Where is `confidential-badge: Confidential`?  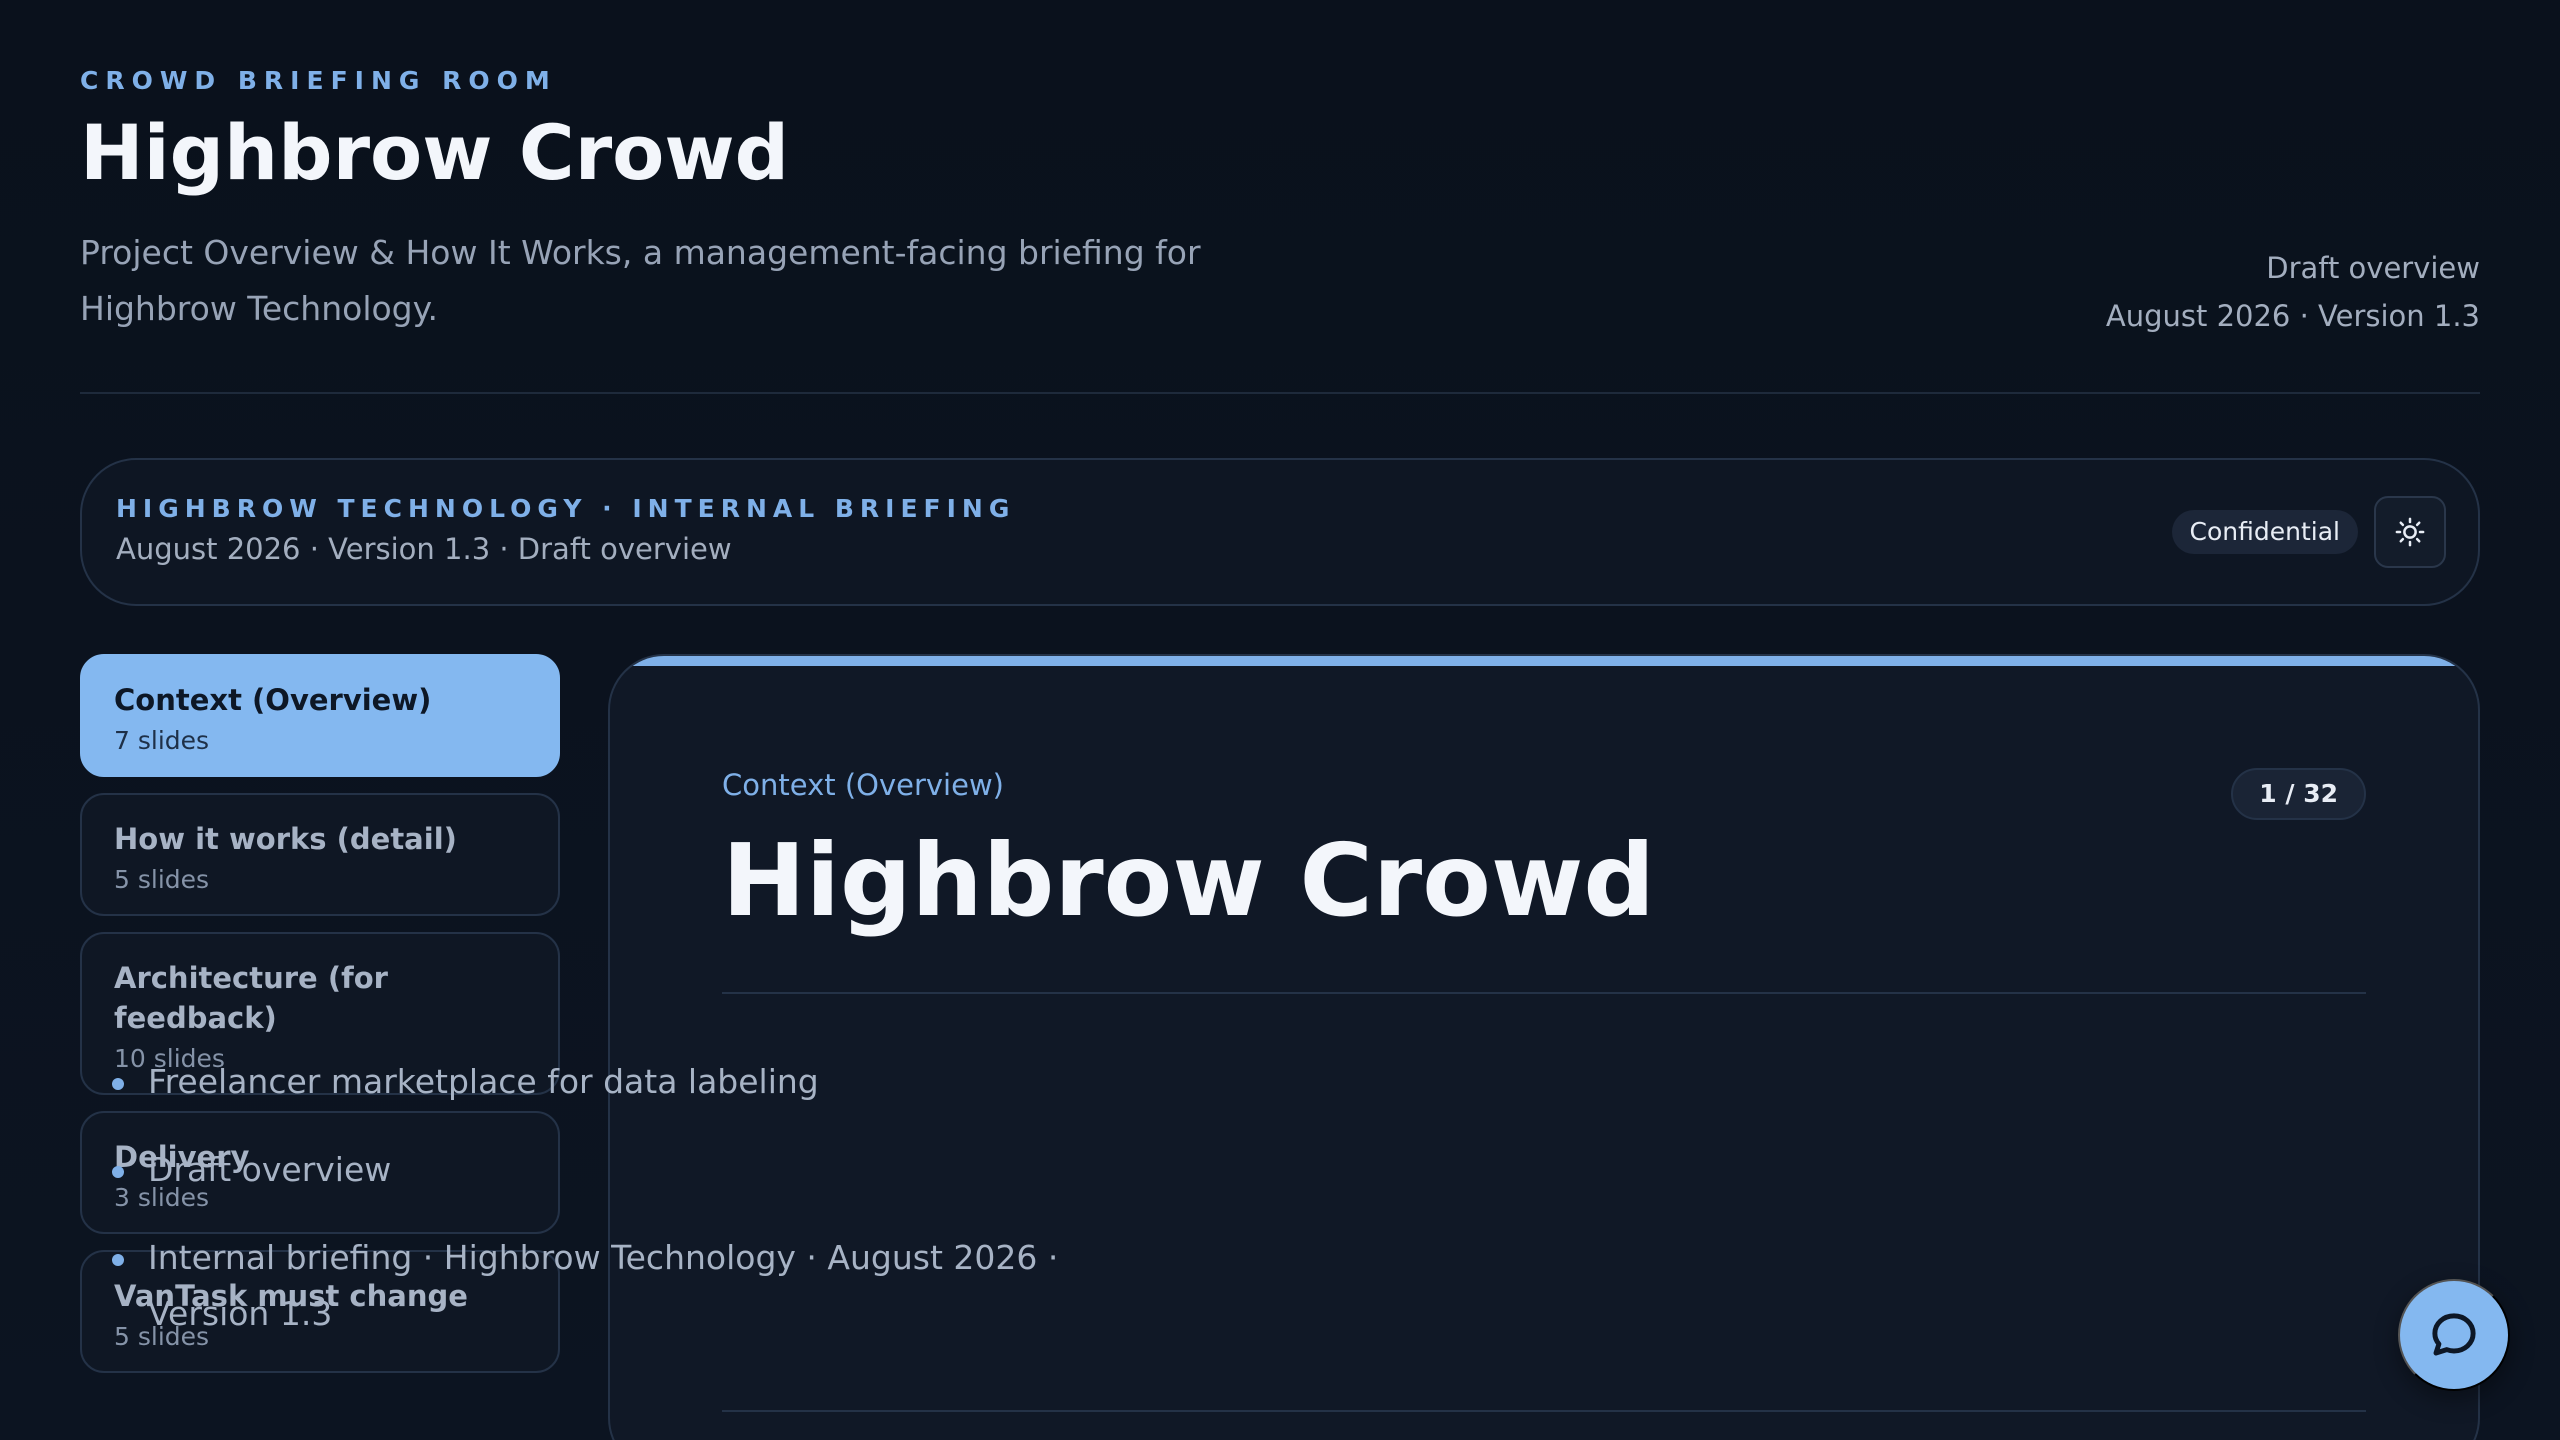 confidential-badge: Confidential is located at coordinates (2264, 532).